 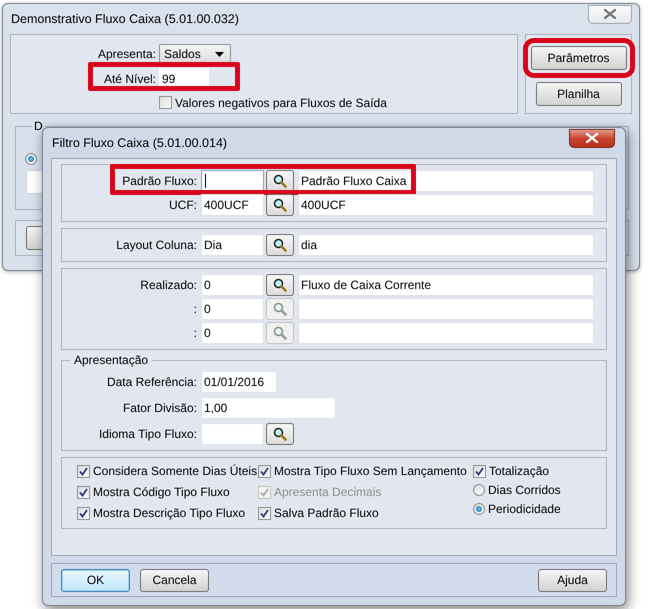 What do you see at coordinates (446, 285) in the screenshot?
I see `description-field: Fluxo de Caixa Corrente` at bounding box center [446, 285].